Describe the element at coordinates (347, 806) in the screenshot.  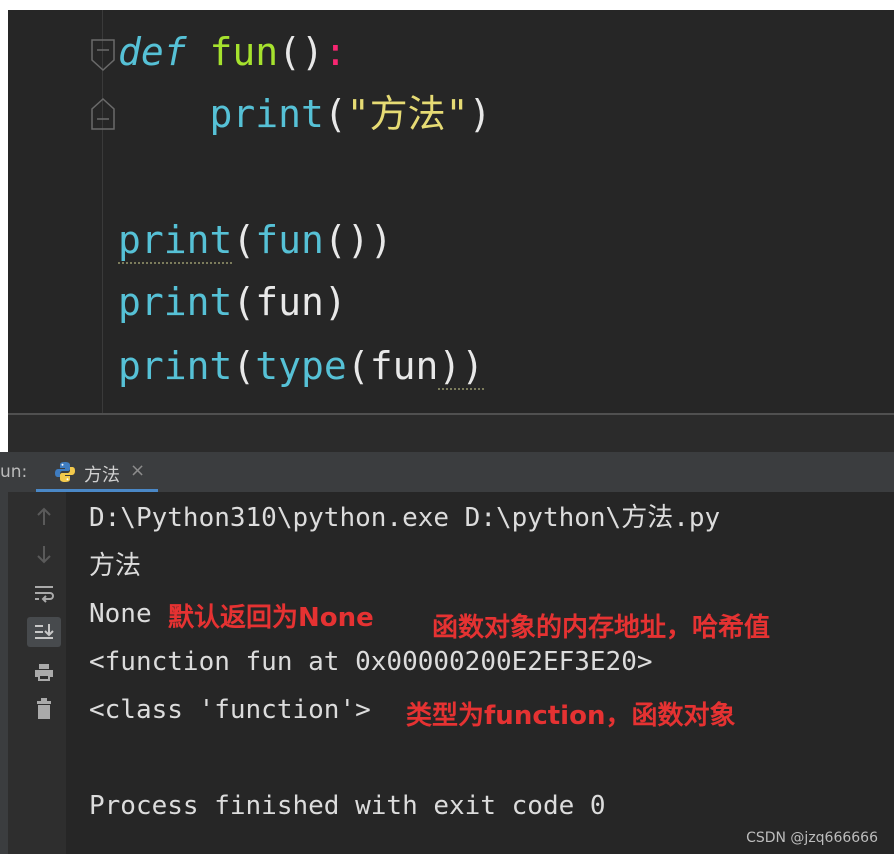
I see `console-line: Process finished with exit code 0` at that location.